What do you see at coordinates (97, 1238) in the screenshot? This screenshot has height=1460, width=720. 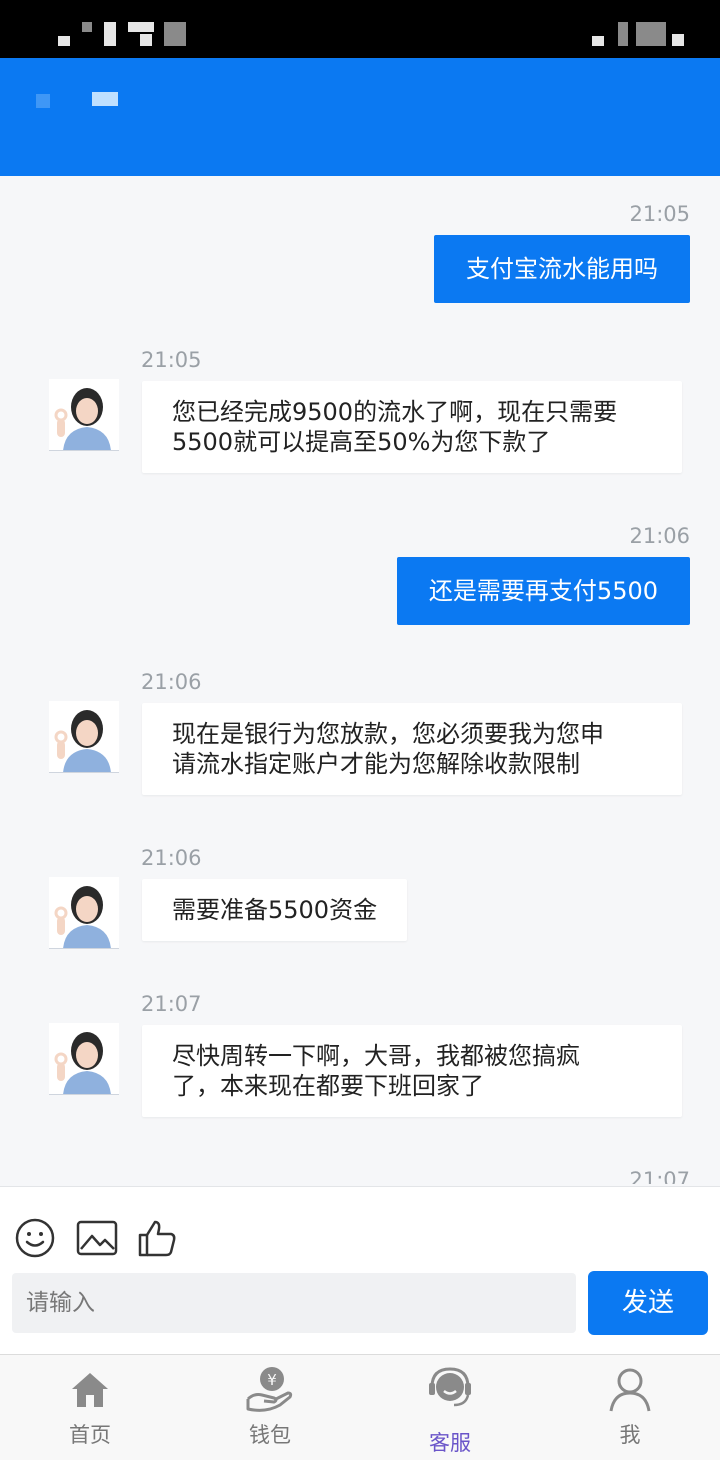 I see `image-icon` at bounding box center [97, 1238].